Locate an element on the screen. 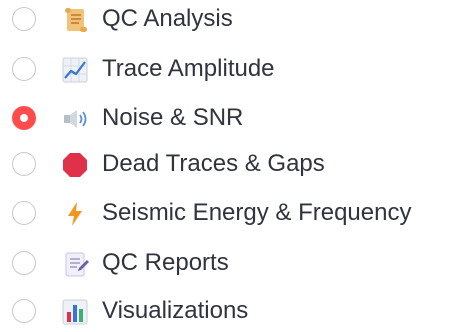 The height and width of the screenshot is (332, 449). nav-option-label: Dead Traces & Gaps is located at coordinates (213, 163).